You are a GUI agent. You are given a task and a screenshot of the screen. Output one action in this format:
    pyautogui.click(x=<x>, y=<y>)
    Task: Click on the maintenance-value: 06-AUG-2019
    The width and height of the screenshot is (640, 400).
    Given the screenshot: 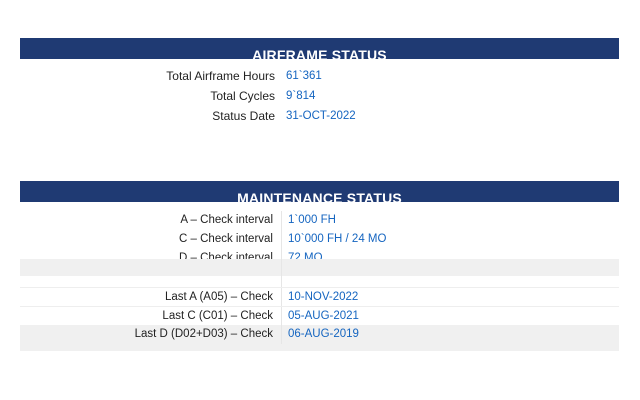 What is the action you would take?
    pyautogui.click(x=323, y=334)
    